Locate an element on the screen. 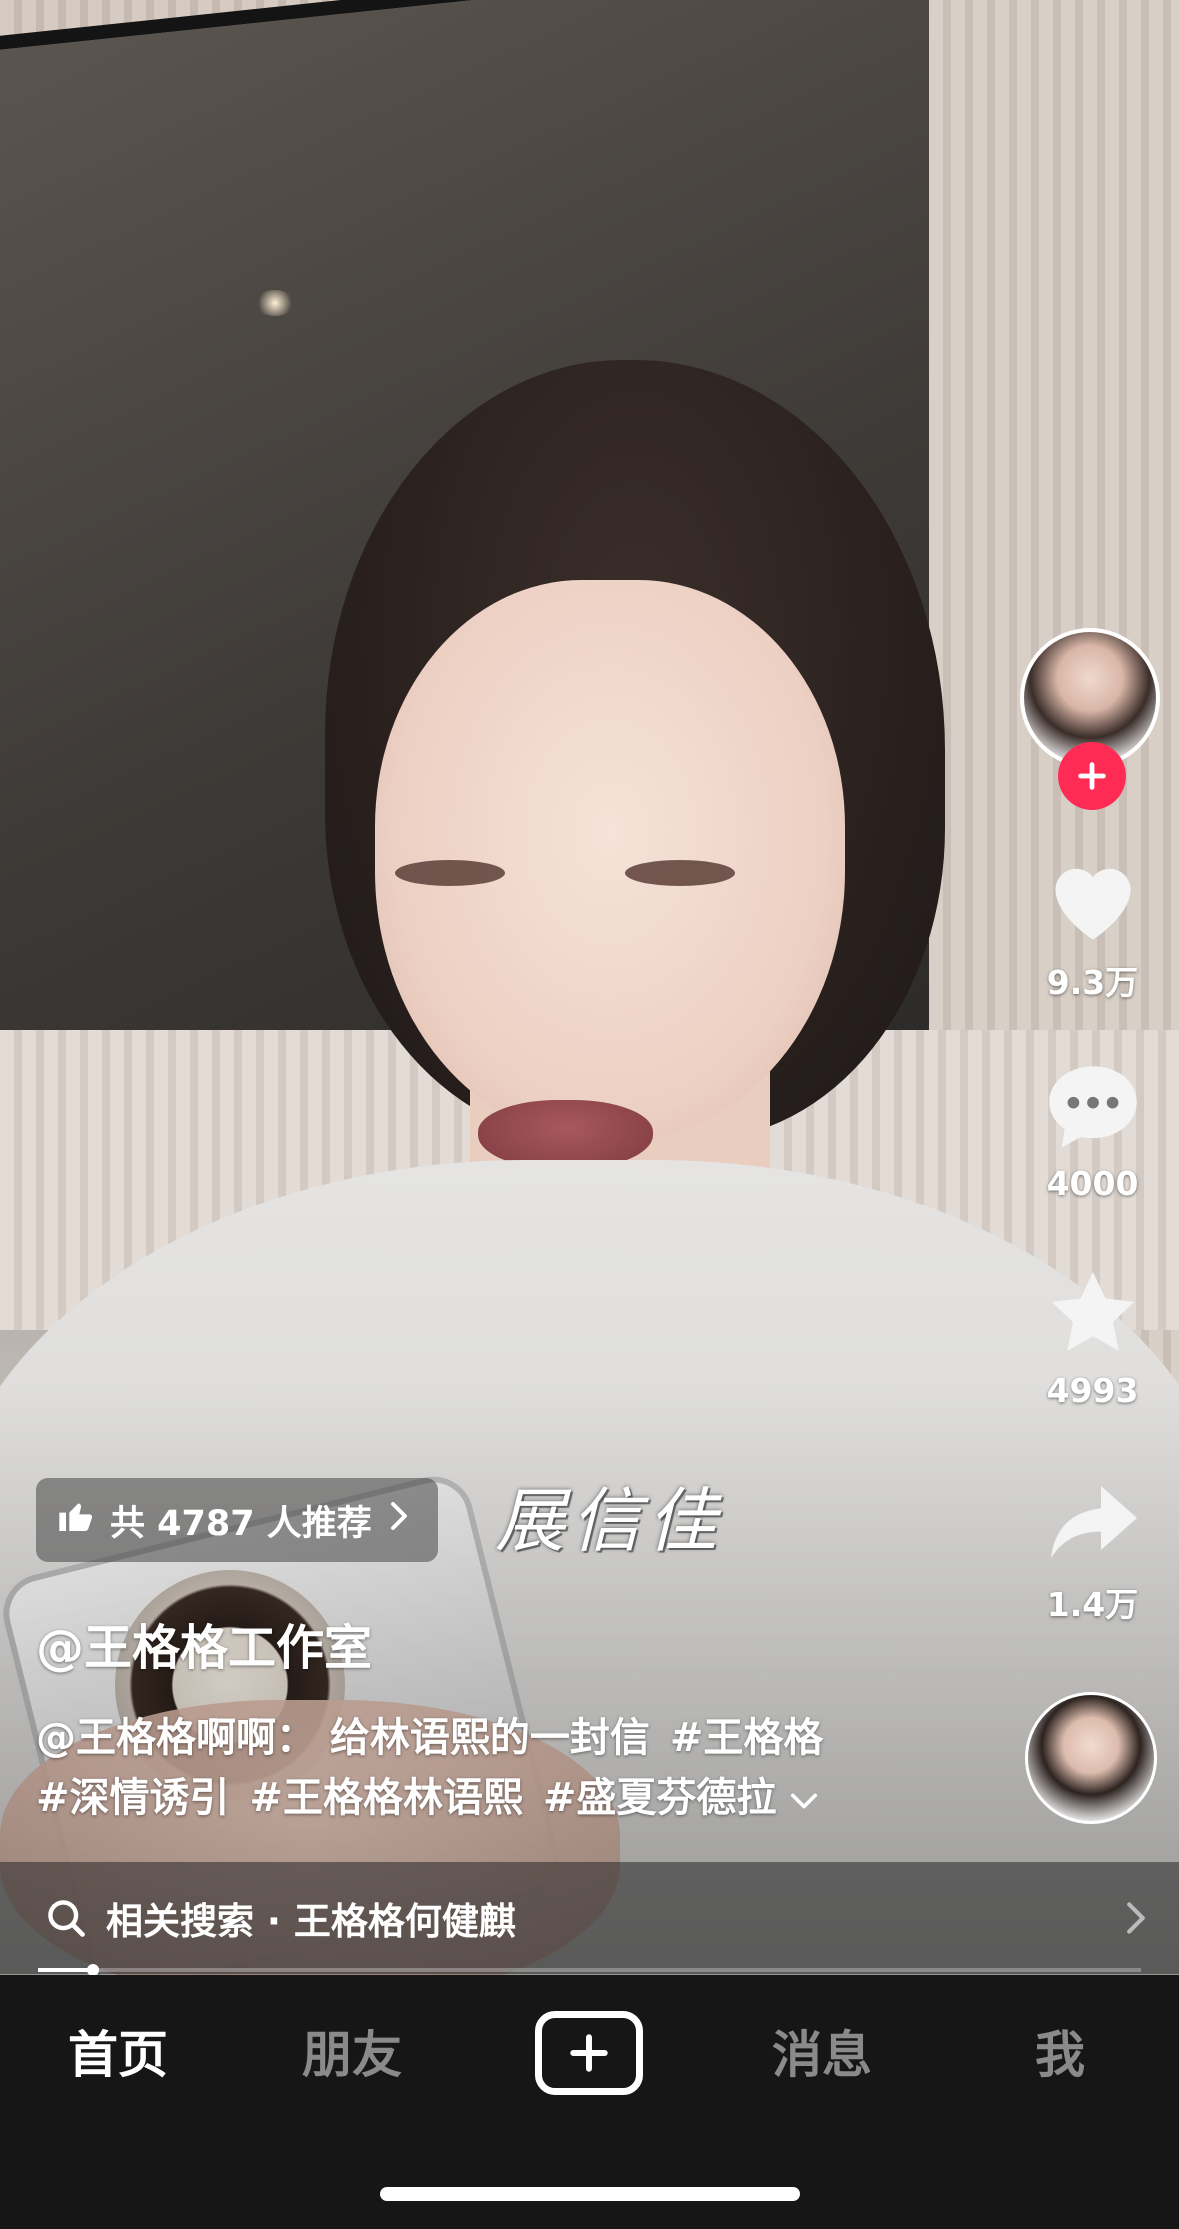 The width and height of the screenshot is (1179, 2229). home-indicator is located at coordinates (590, 2194).